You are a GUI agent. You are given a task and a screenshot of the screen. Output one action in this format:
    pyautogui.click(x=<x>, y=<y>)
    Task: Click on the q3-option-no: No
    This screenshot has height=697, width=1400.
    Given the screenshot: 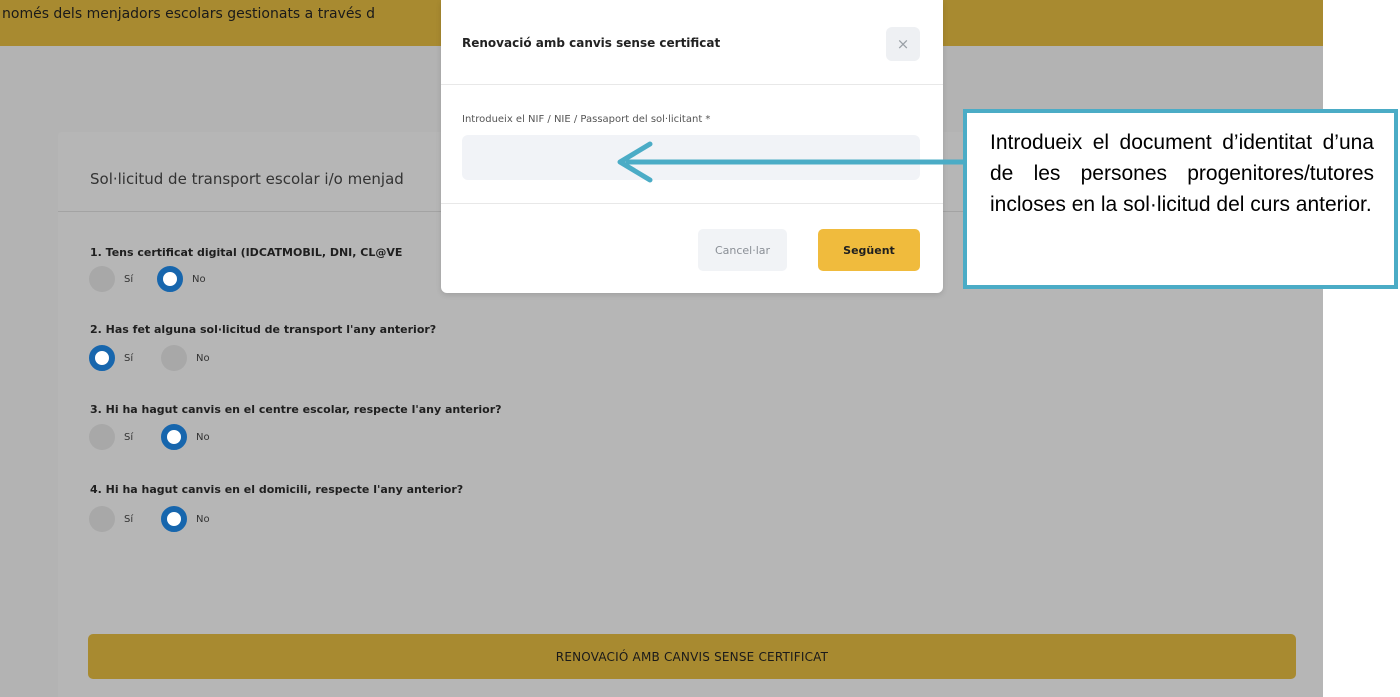 What is the action you would take?
    pyautogui.click(x=185, y=437)
    